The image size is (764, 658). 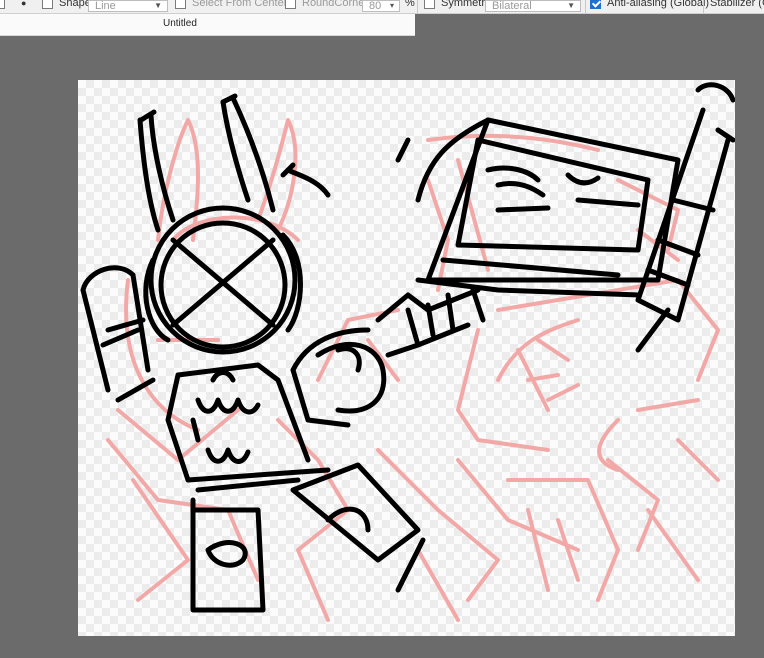 I want to click on symmetry-checkbox, so click(x=429, y=4).